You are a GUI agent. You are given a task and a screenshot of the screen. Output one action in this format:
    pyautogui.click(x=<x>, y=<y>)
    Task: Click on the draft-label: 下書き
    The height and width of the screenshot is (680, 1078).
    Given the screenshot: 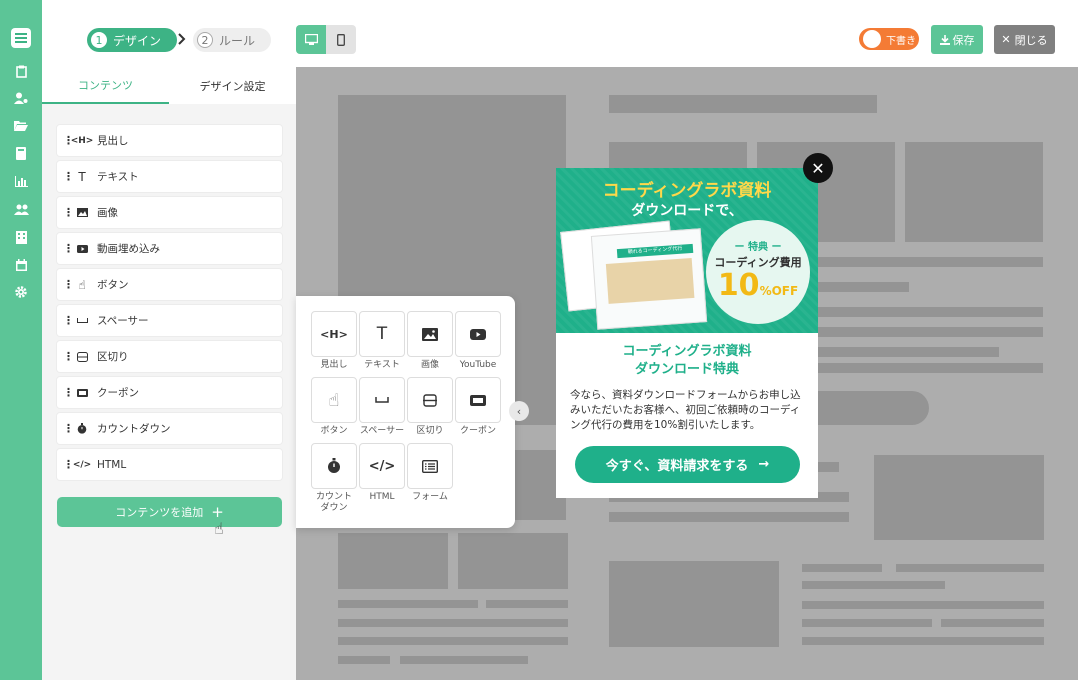 What is the action you would take?
    pyautogui.click(x=901, y=41)
    